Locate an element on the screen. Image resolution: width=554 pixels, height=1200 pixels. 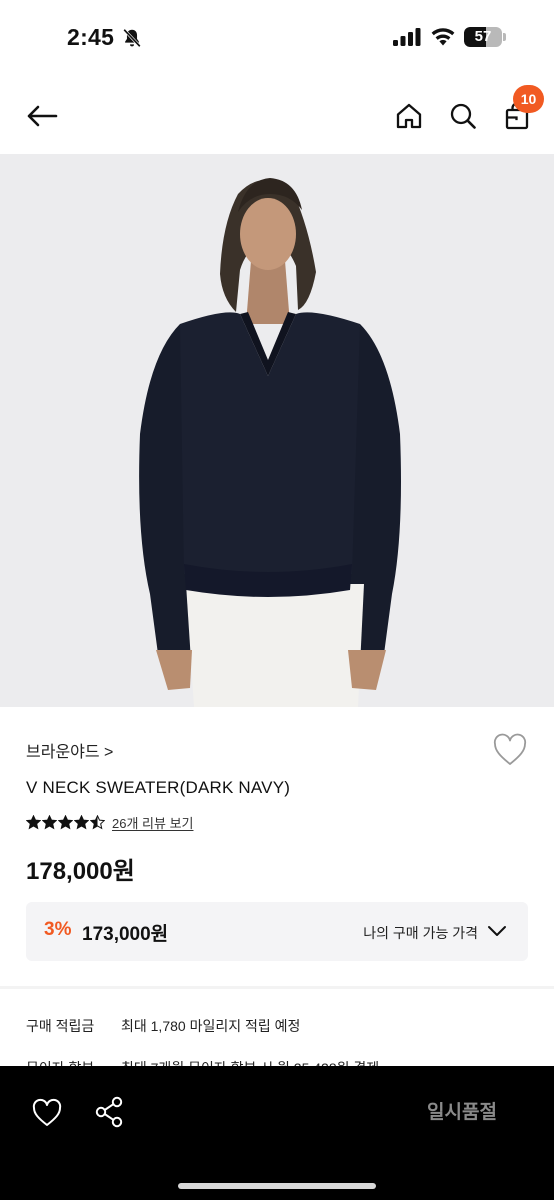
bottom-action-bar: 일시품절 is located at coordinates (277, 1133).